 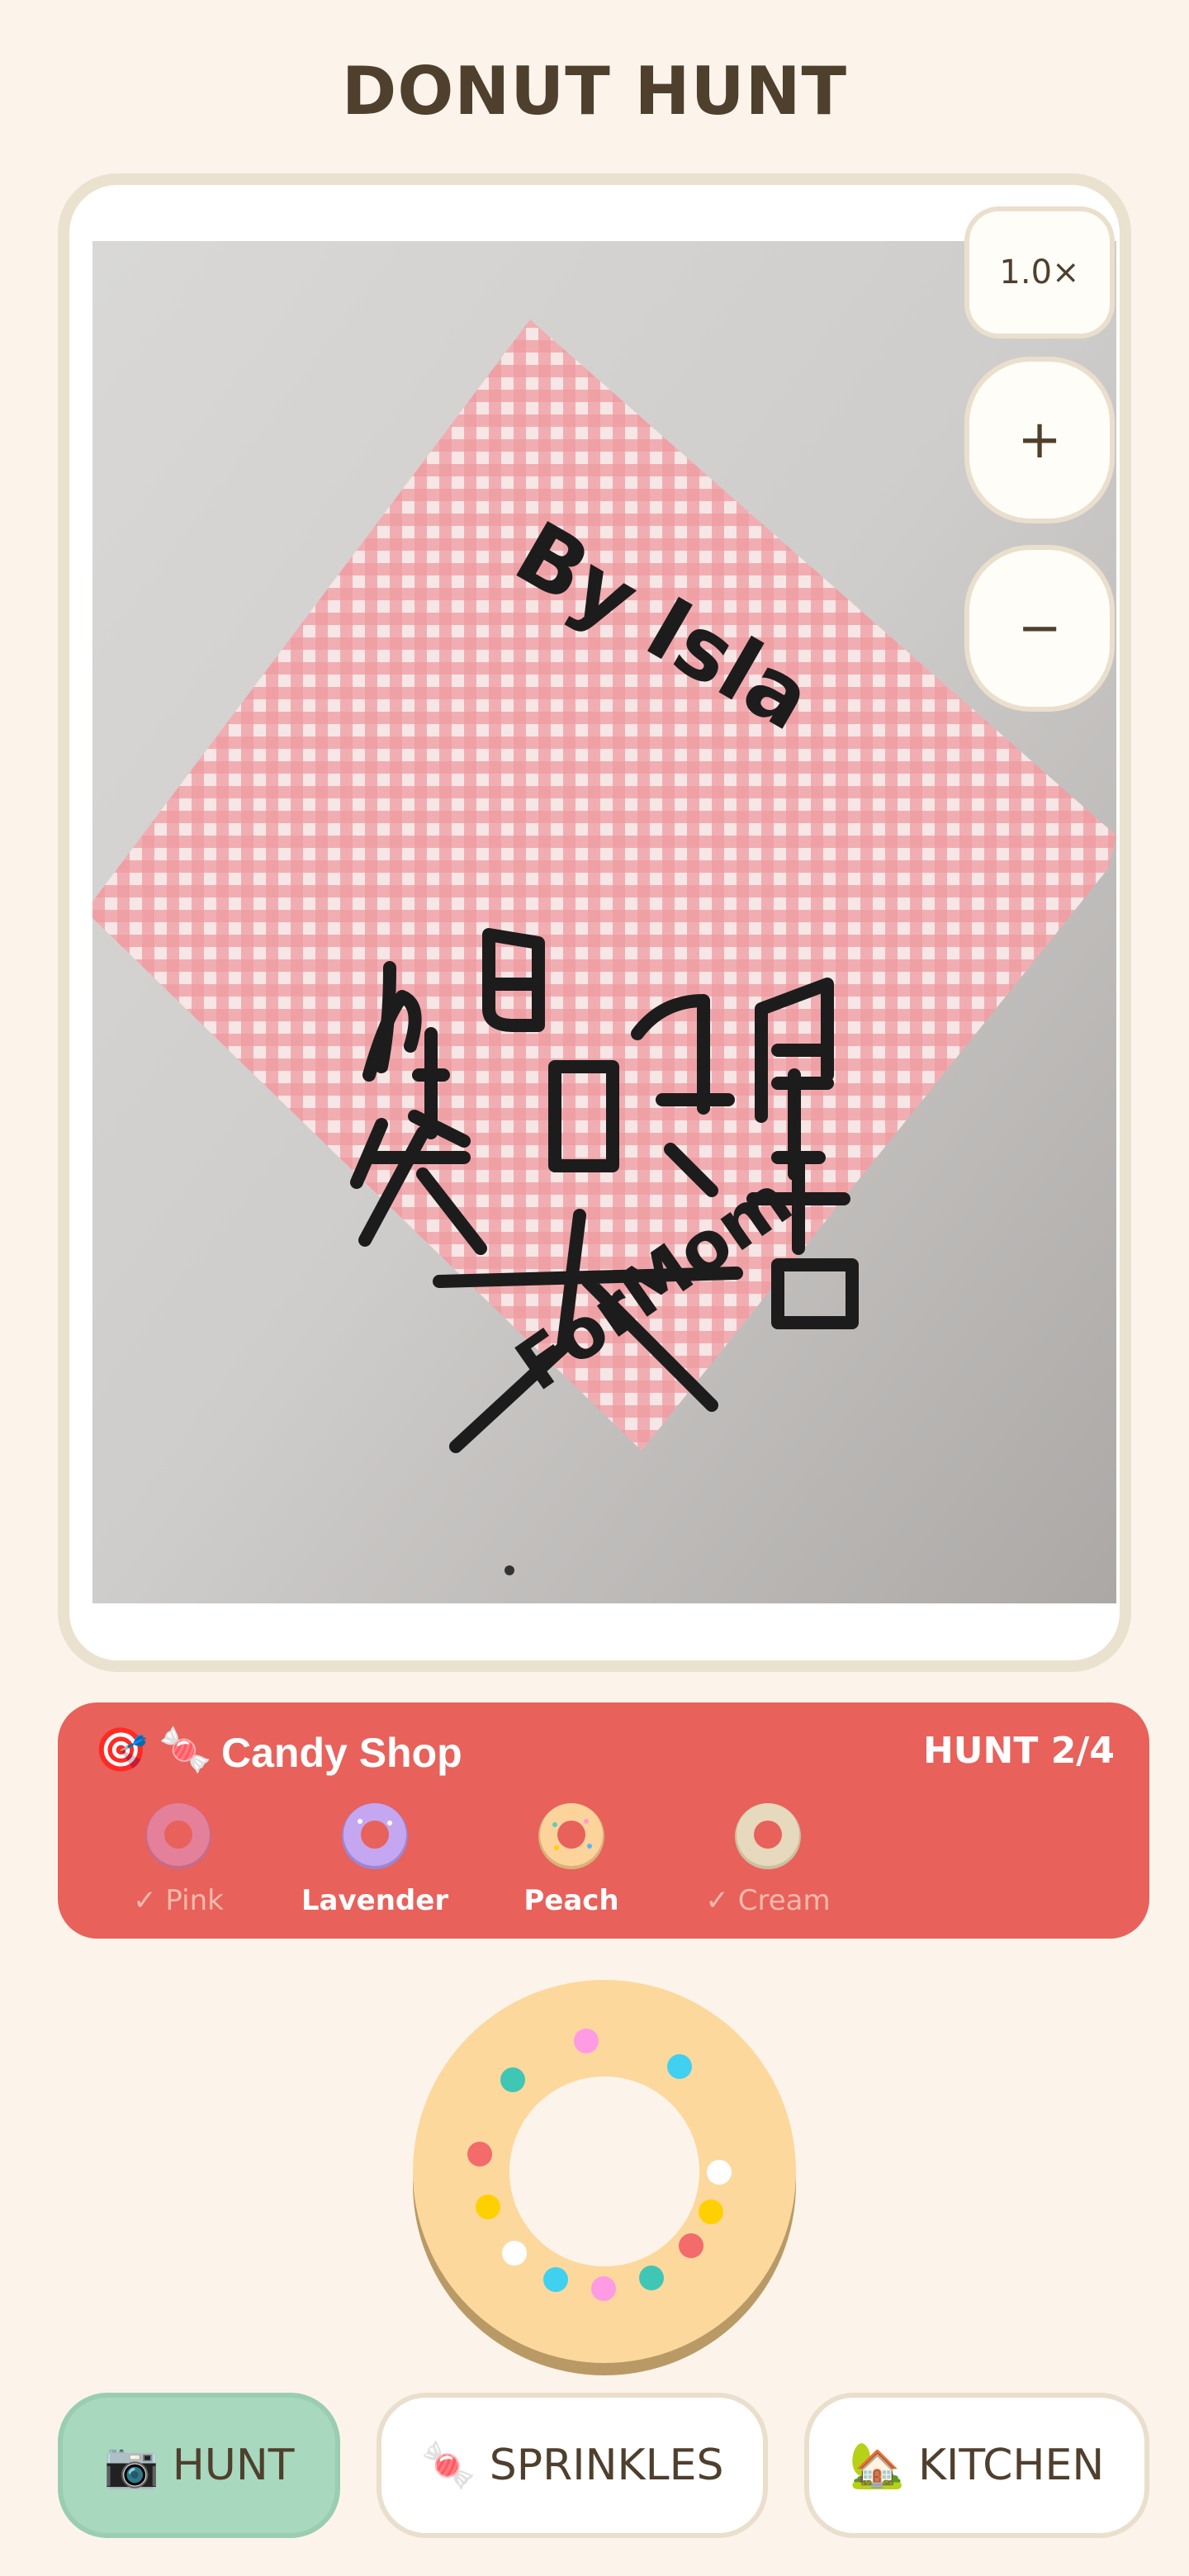 What do you see at coordinates (768, 1900) in the screenshot?
I see `target-label: ✓ Cream` at bounding box center [768, 1900].